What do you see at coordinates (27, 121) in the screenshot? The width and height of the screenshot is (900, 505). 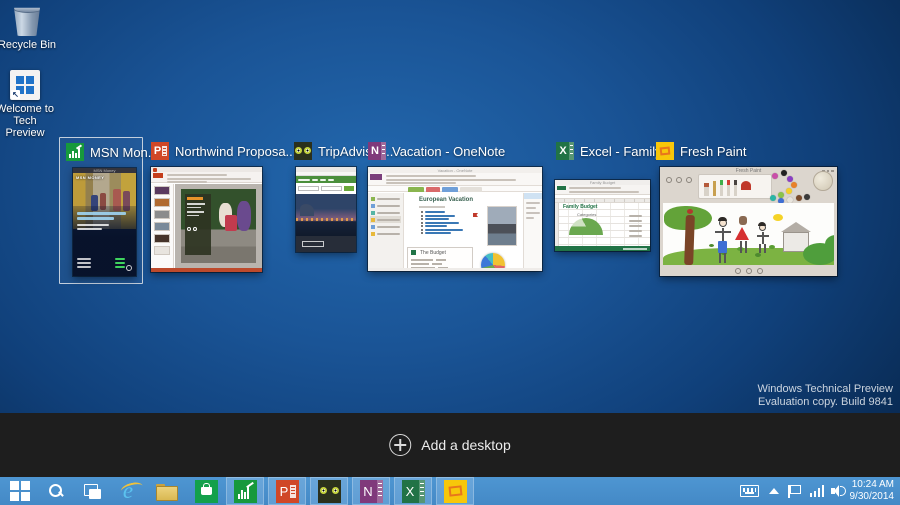 I see `welcome-label: Welcome to Tech Preview` at bounding box center [27, 121].